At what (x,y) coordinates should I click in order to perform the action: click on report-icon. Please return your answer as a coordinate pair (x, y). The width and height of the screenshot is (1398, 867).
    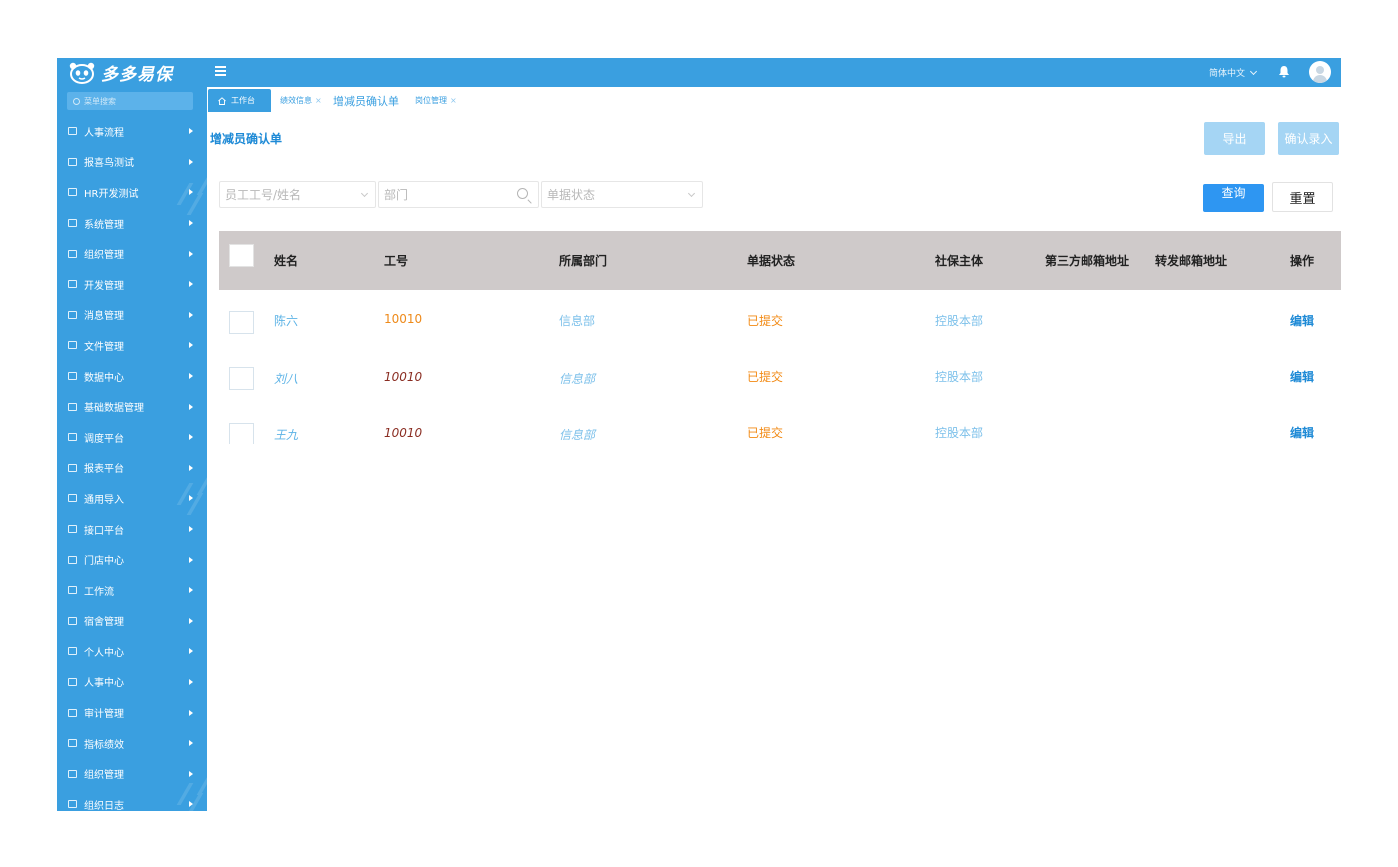
    Looking at the image, I should click on (72, 467).